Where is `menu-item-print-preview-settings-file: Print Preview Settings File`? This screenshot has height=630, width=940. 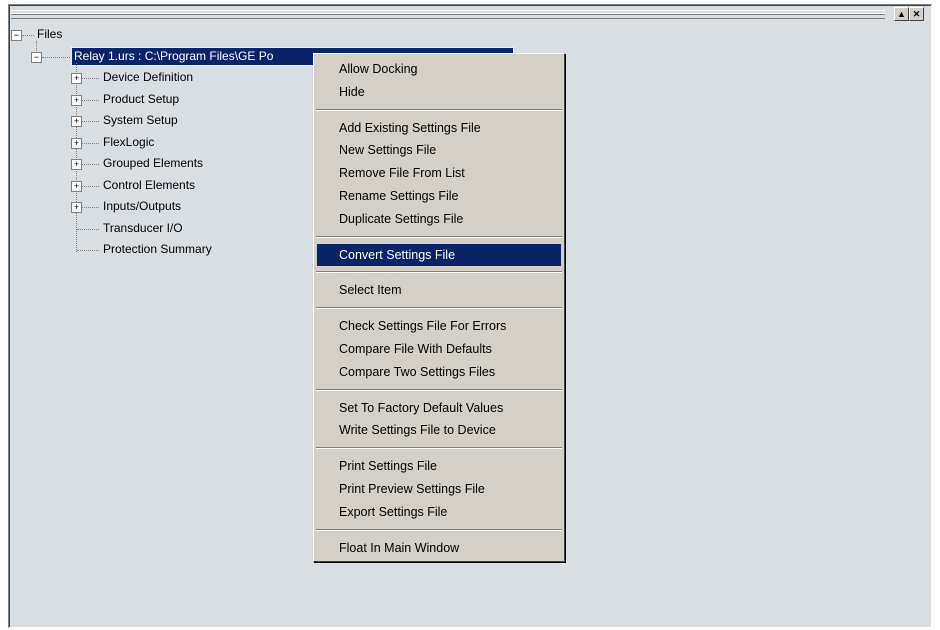 menu-item-print-preview-settings-file: Print Preview Settings File is located at coordinates (439, 489).